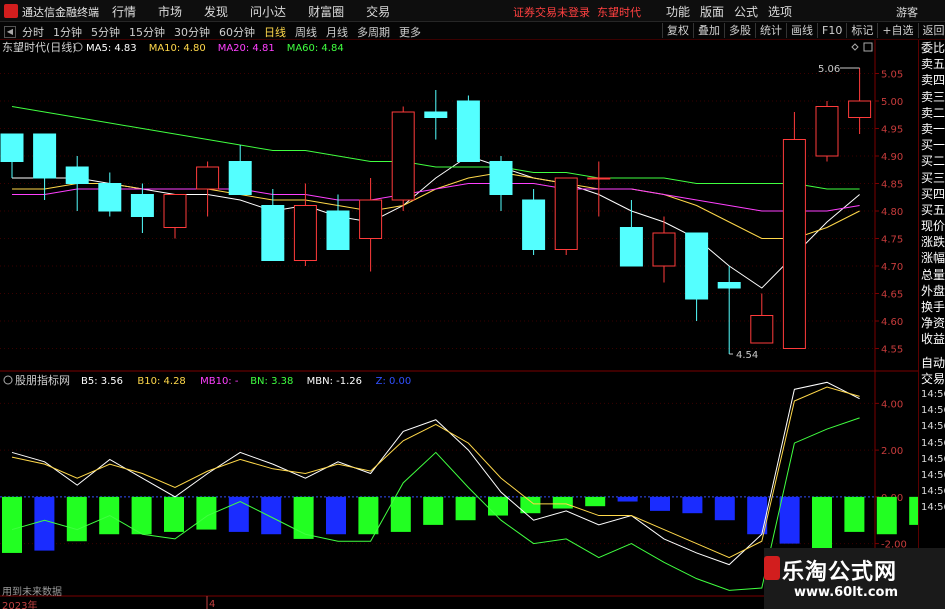 This screenshot has height=609, width=945. I want to click on period-tab-0: 分时, so click(33, 32).